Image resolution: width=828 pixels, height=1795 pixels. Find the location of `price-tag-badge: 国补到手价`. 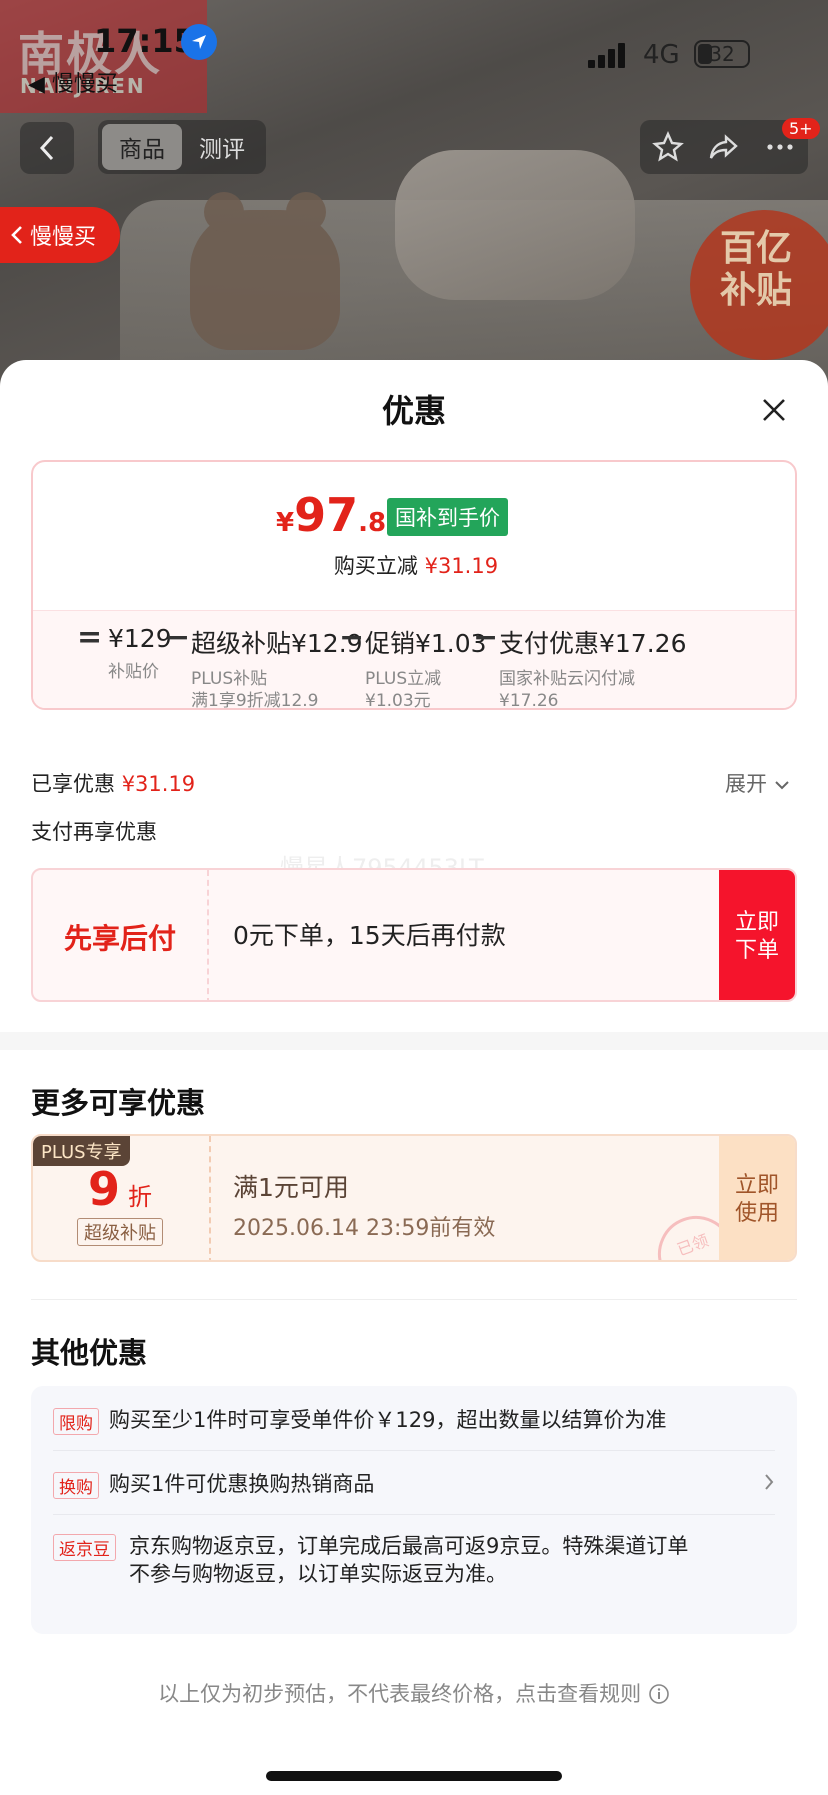

price-tag-badge: 国补到手价 is located at coordinates (447, 517).